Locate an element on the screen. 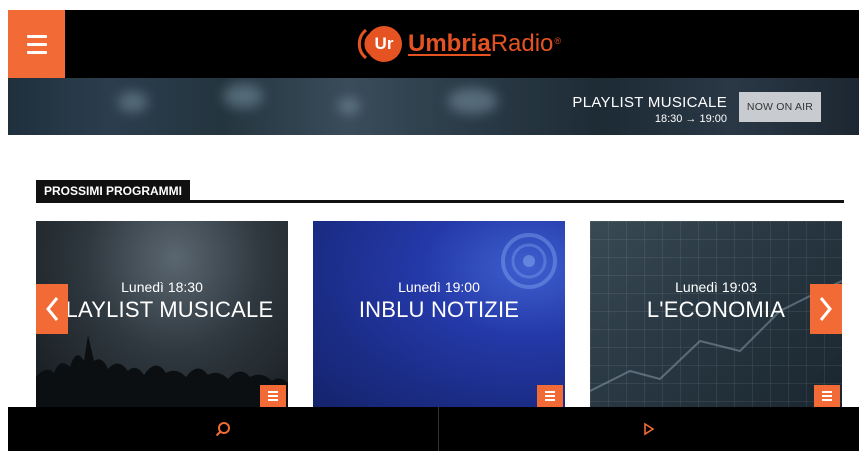  crowd-silhouette is located at coordinates (162, 371).